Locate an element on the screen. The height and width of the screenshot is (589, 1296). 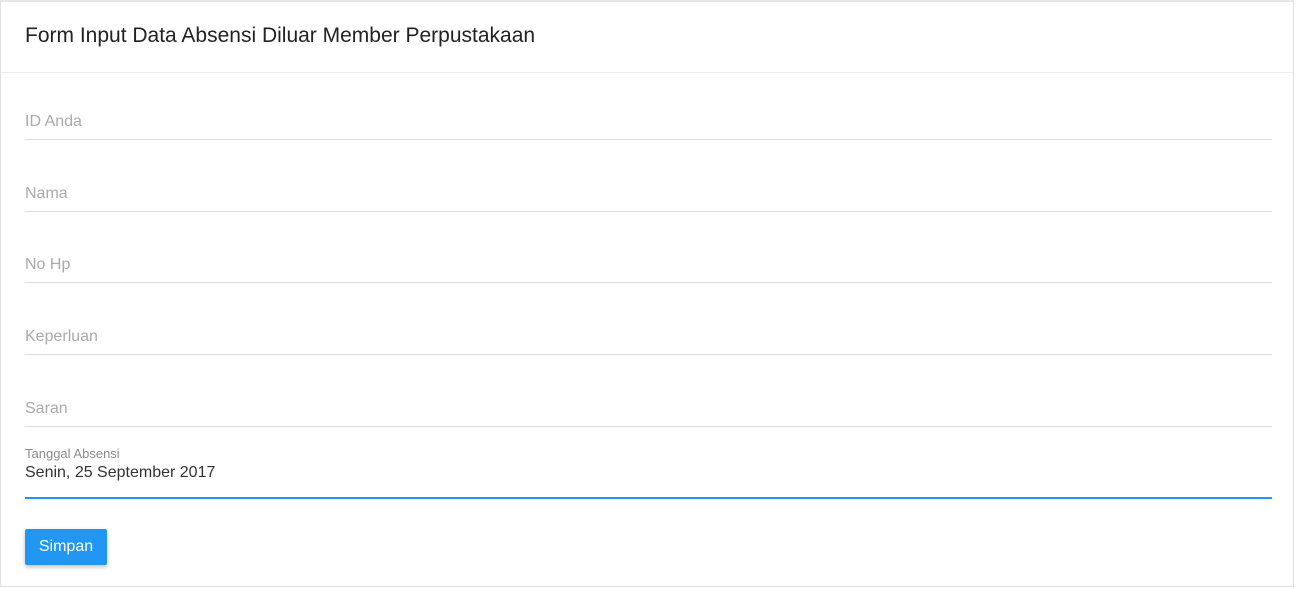
nama-input is located at coordinates (648, 194).